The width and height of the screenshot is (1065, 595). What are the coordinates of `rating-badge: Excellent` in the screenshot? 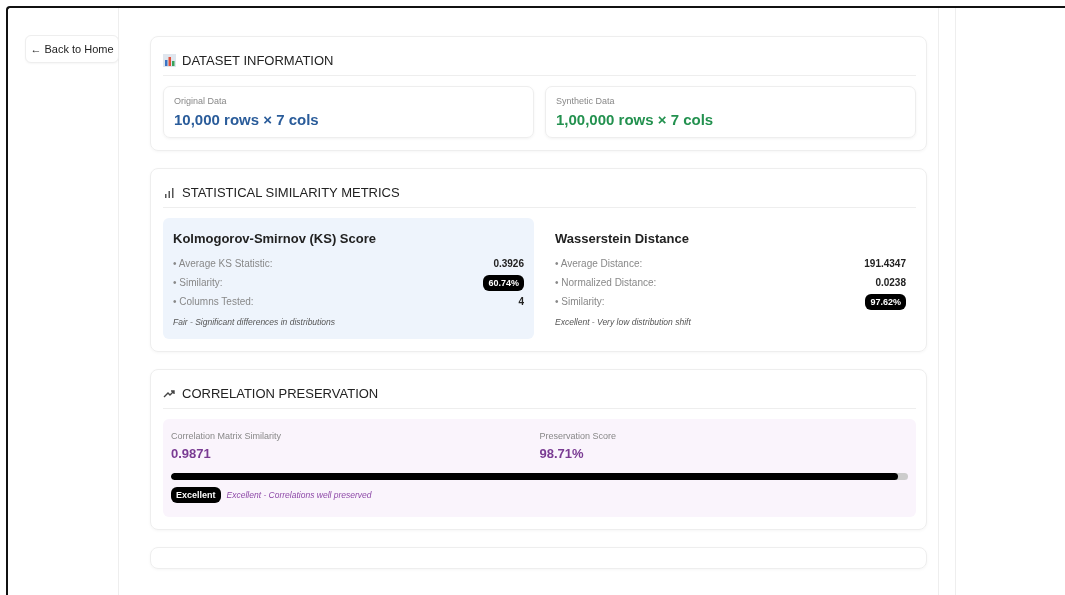 It's located at (196, 495).